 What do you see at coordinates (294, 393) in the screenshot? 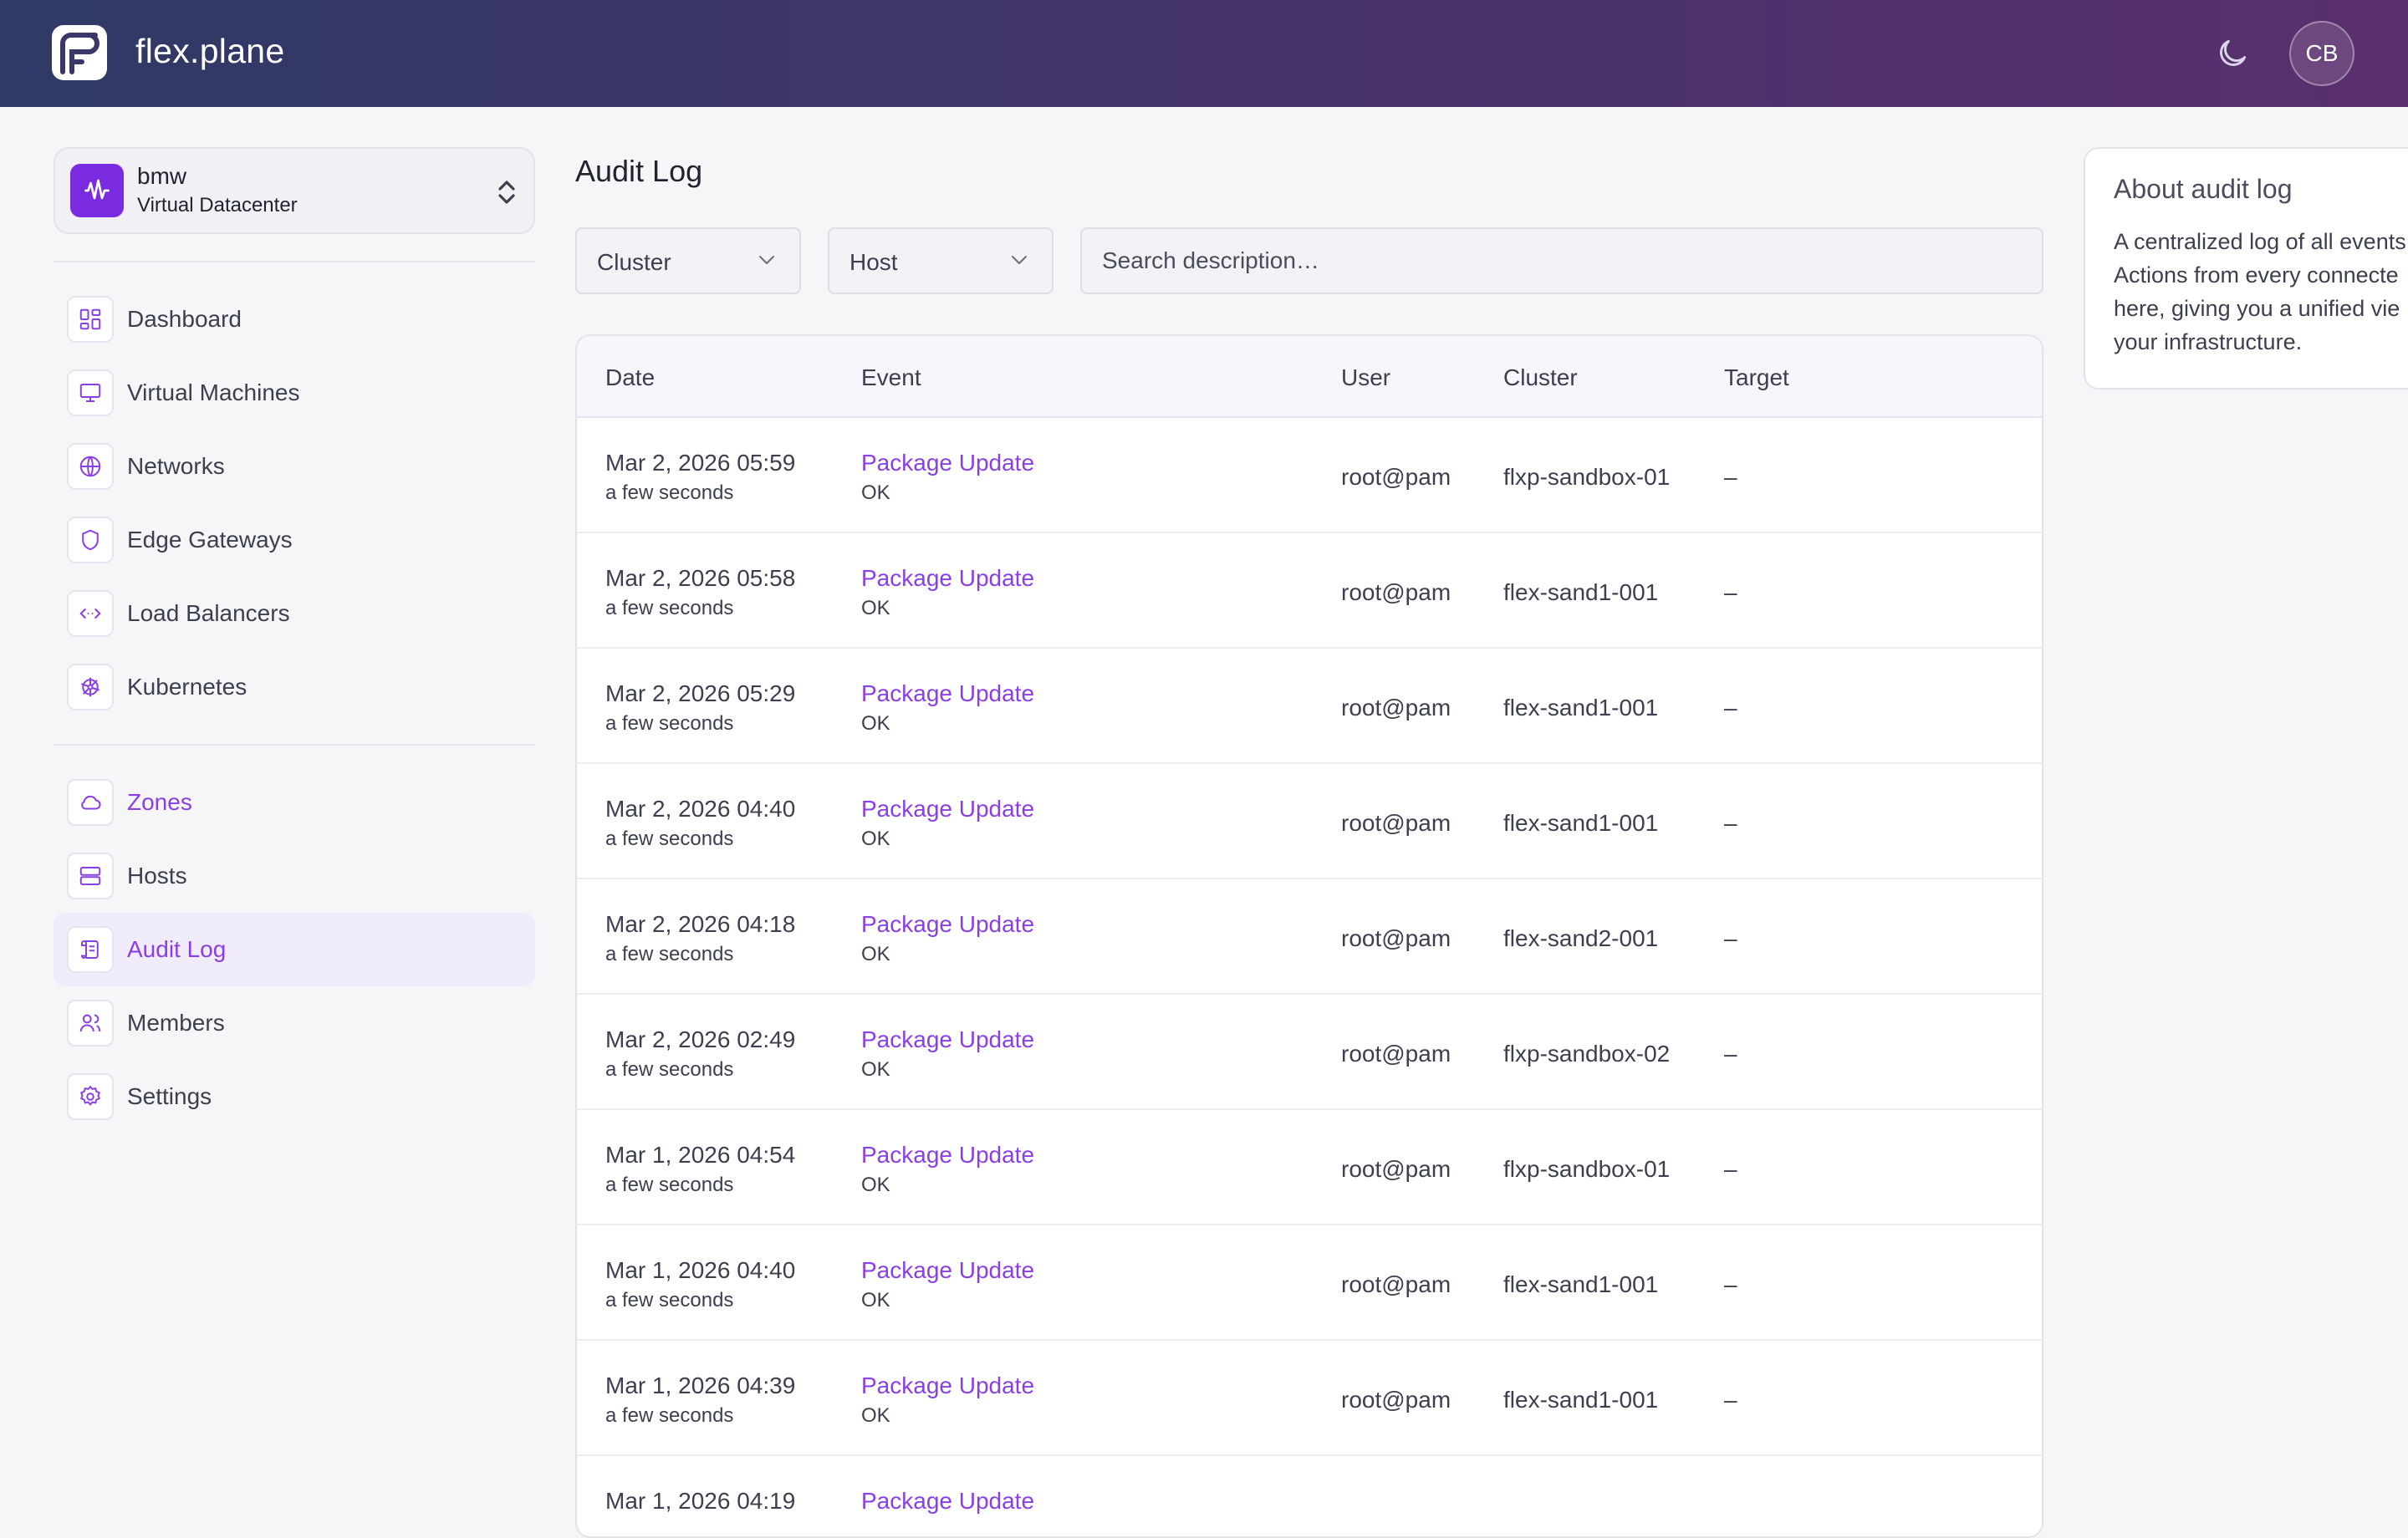
I see `sidebar-item-virtual-machines: Virtual Machines` at bounding box center [294, 393].